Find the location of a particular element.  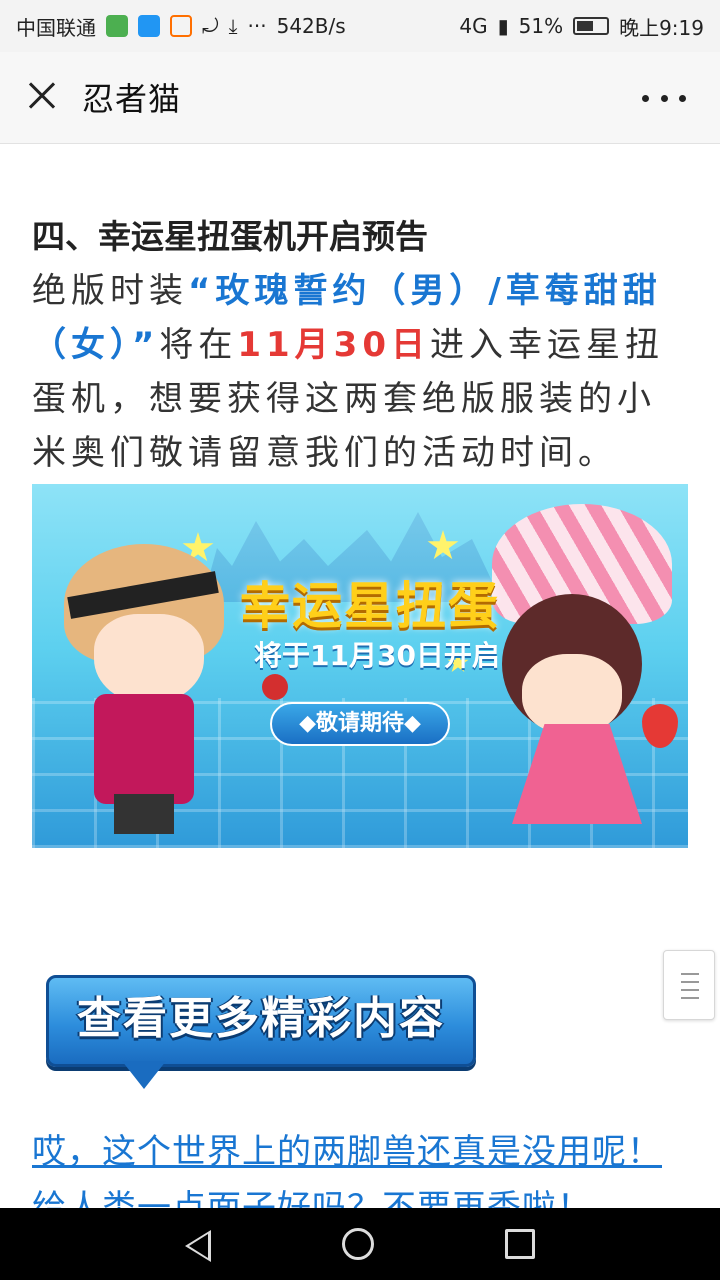

recent-apps-icon is located at coordinates (520, 1244).